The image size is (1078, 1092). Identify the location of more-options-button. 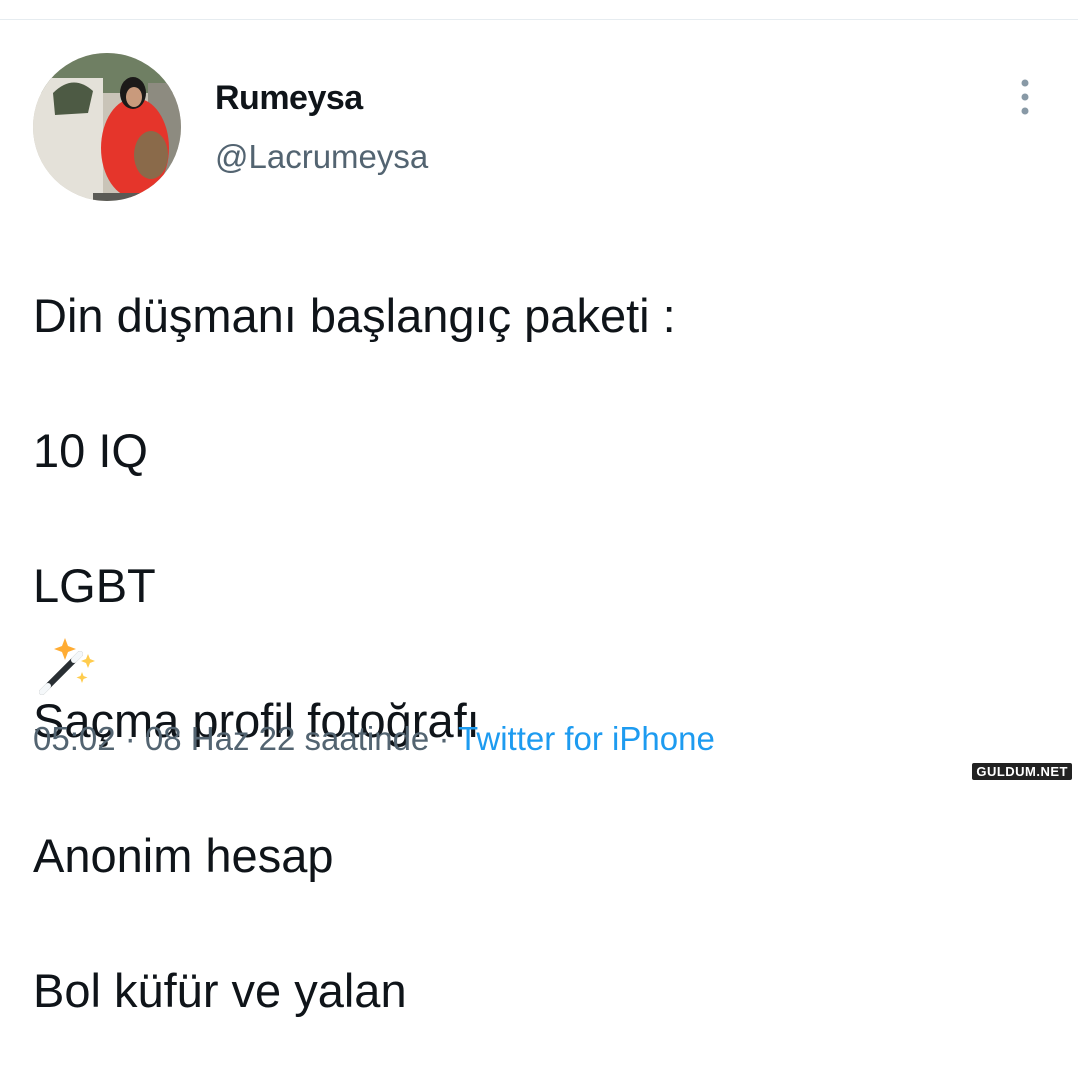
(1025, 97).